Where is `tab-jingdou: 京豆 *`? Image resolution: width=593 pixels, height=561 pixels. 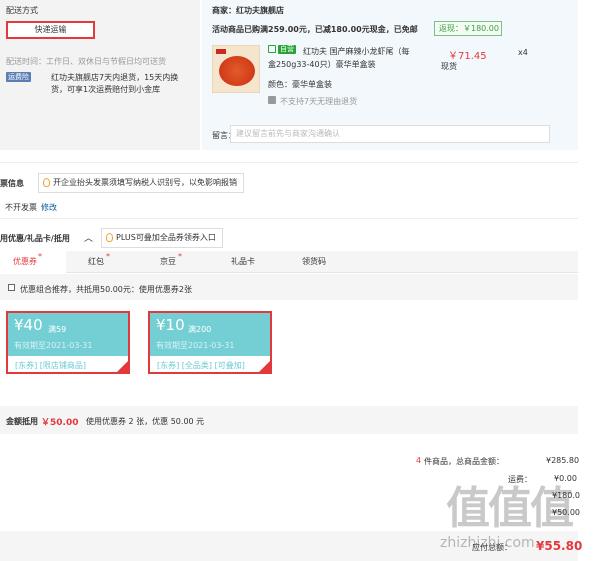 tab-jingdou: 京豆 * is located at coordinates (180, 262).